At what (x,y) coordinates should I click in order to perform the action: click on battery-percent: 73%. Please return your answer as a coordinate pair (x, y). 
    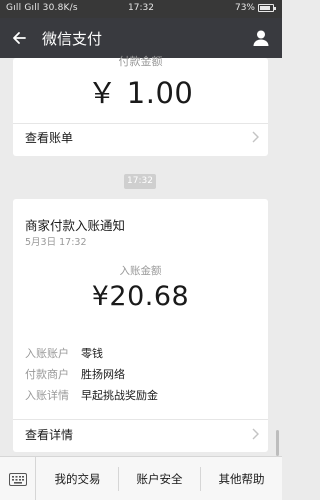
    Looking at the image, I should click on (244, 8).